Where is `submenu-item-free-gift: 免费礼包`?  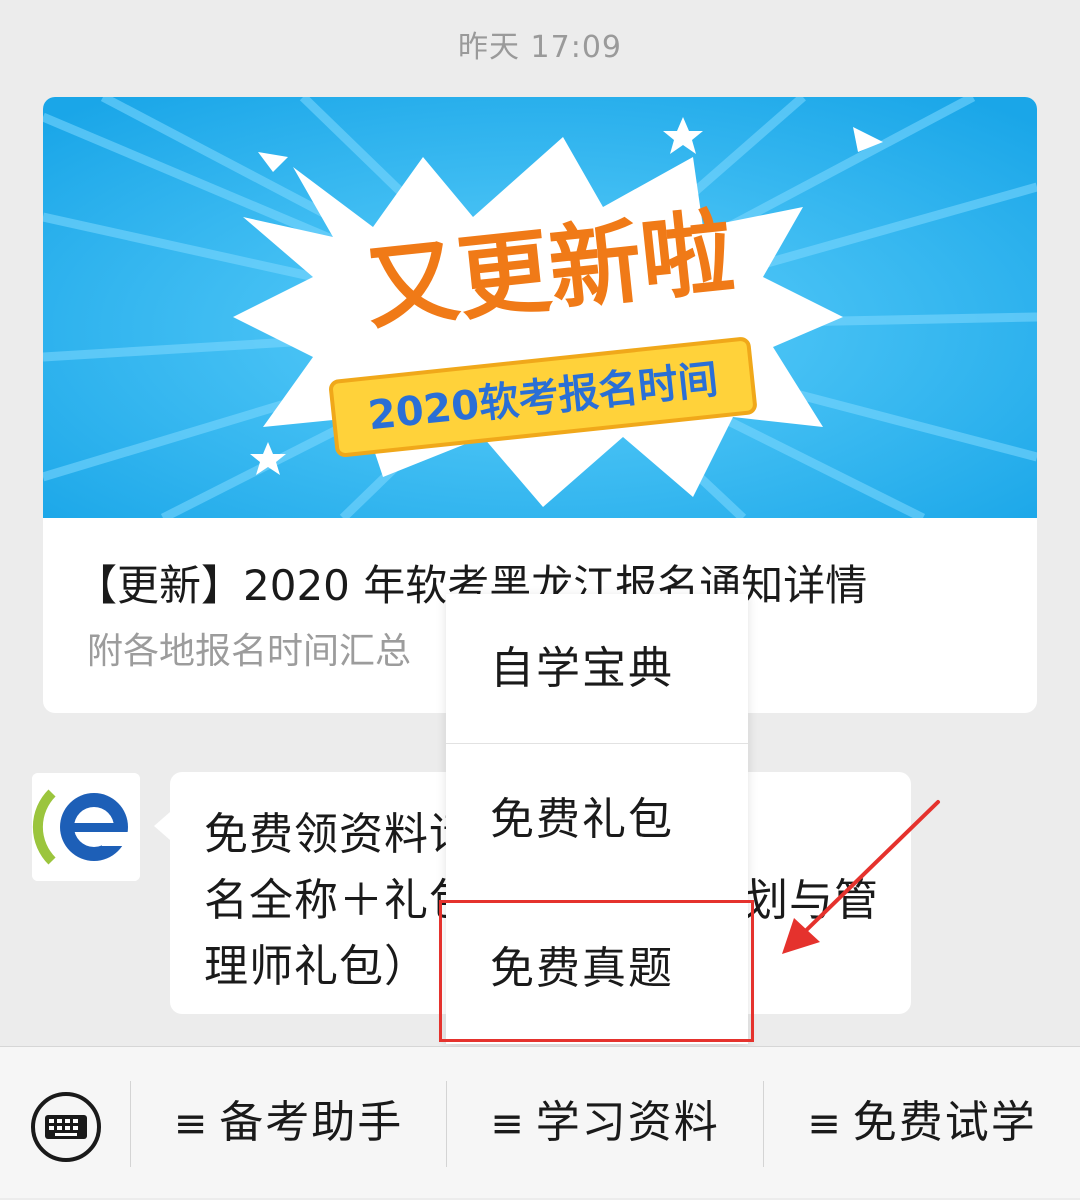 submenu-item-free-gift: 免费礼包 is located at coordinates (597, 820).